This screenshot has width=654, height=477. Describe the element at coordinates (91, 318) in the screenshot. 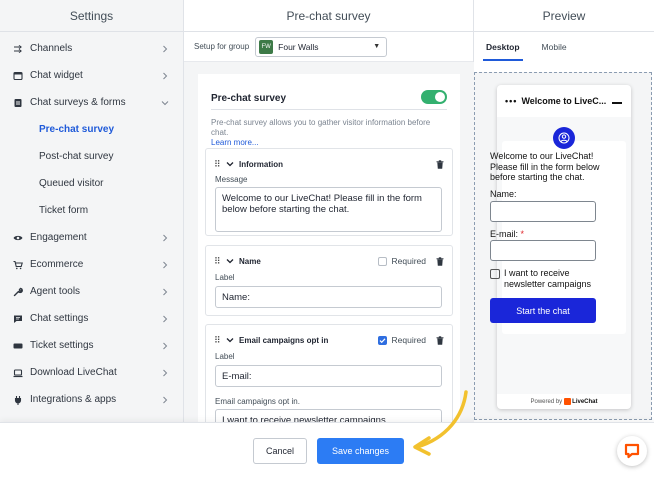

I see `sidebar-item-chat-settings: Chat settings` at that location.